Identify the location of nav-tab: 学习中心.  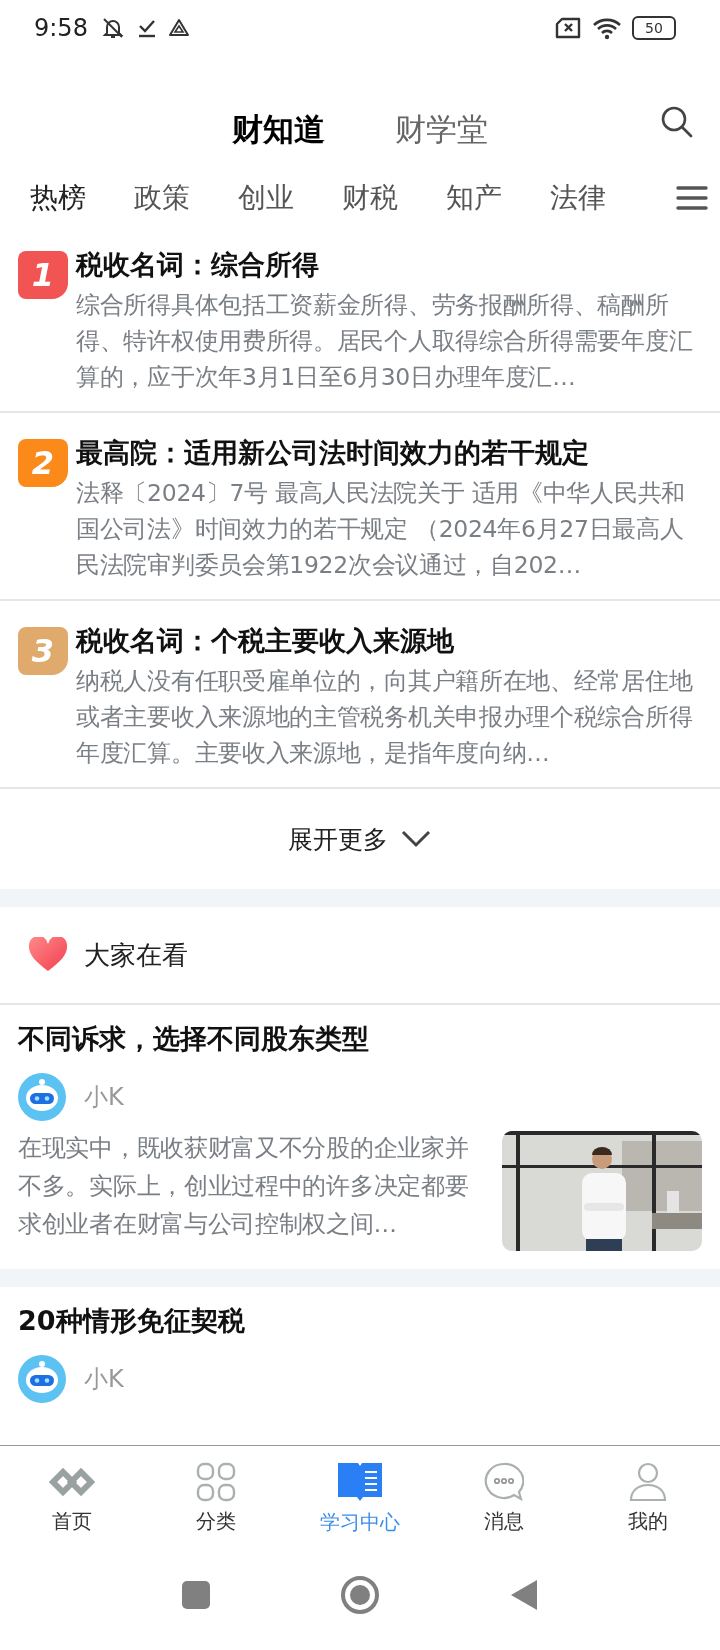
(360, 1498).